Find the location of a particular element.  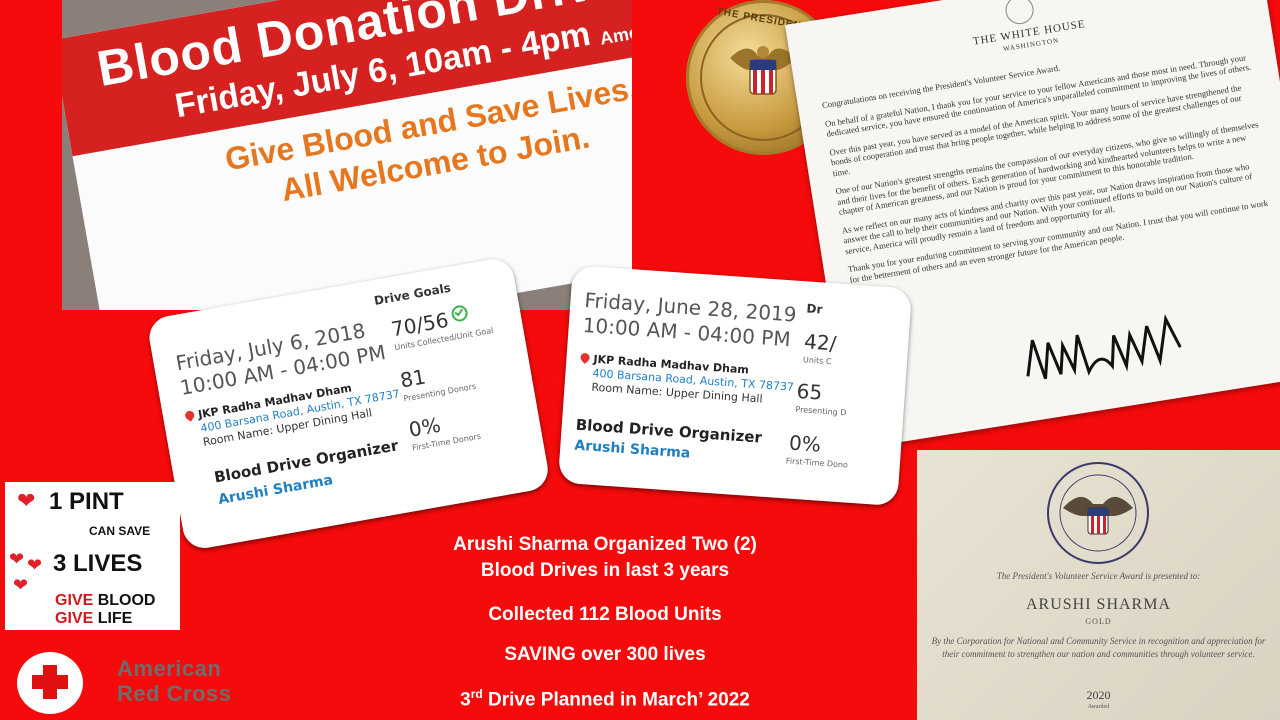

award-seal-icon is located at coordinates (1098, 513).